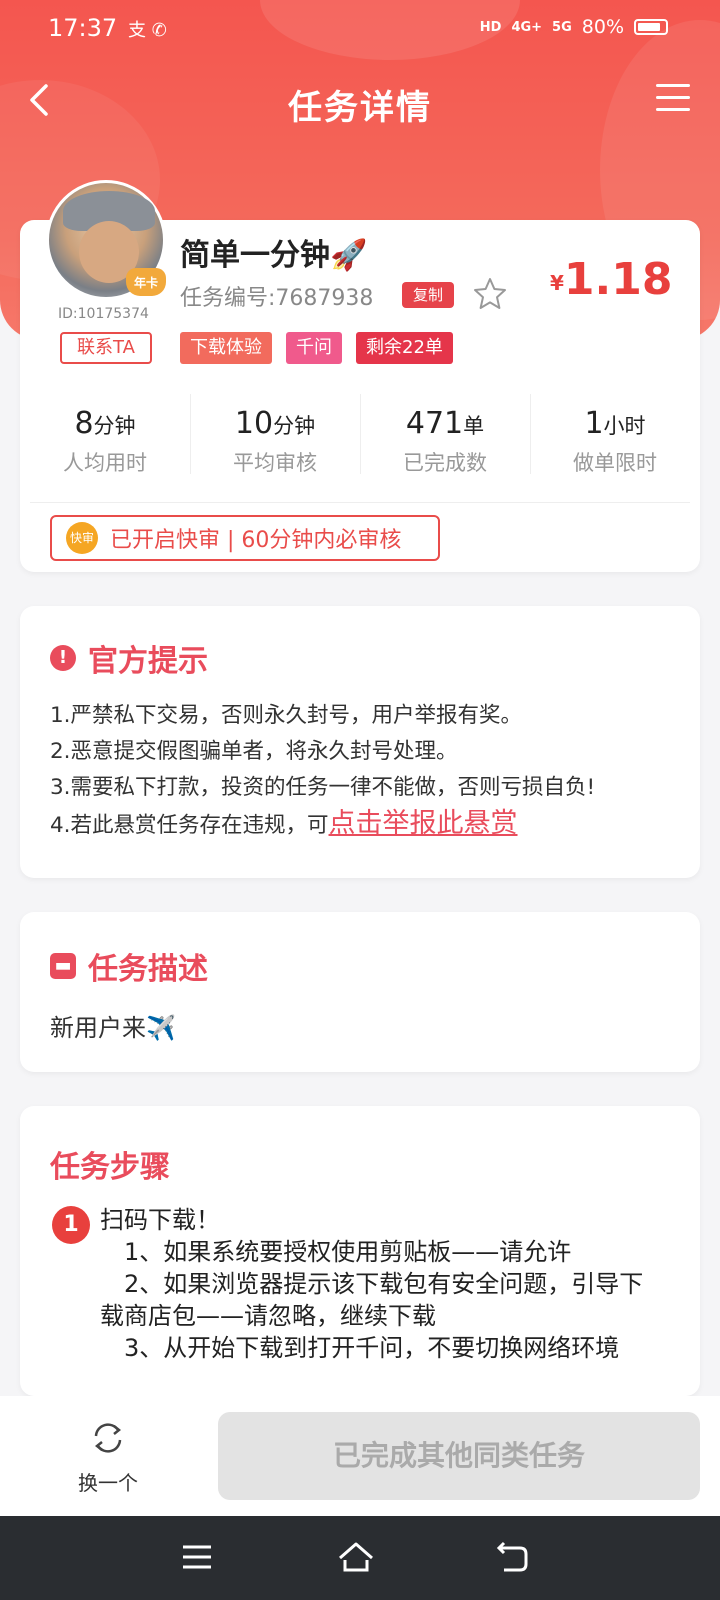  Describe the element at coordinates (360, 1348) in the screenshot. I see `step-line: 3、从开始下载到打开千问，不要切换网络环境` at that location.